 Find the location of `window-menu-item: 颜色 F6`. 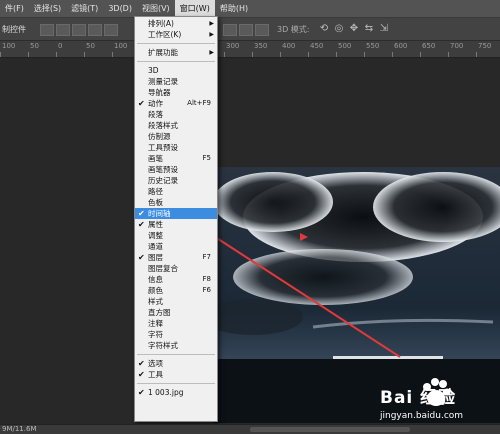

window-menu-item: 颜色 F6 is located at coordinates (176, 290).